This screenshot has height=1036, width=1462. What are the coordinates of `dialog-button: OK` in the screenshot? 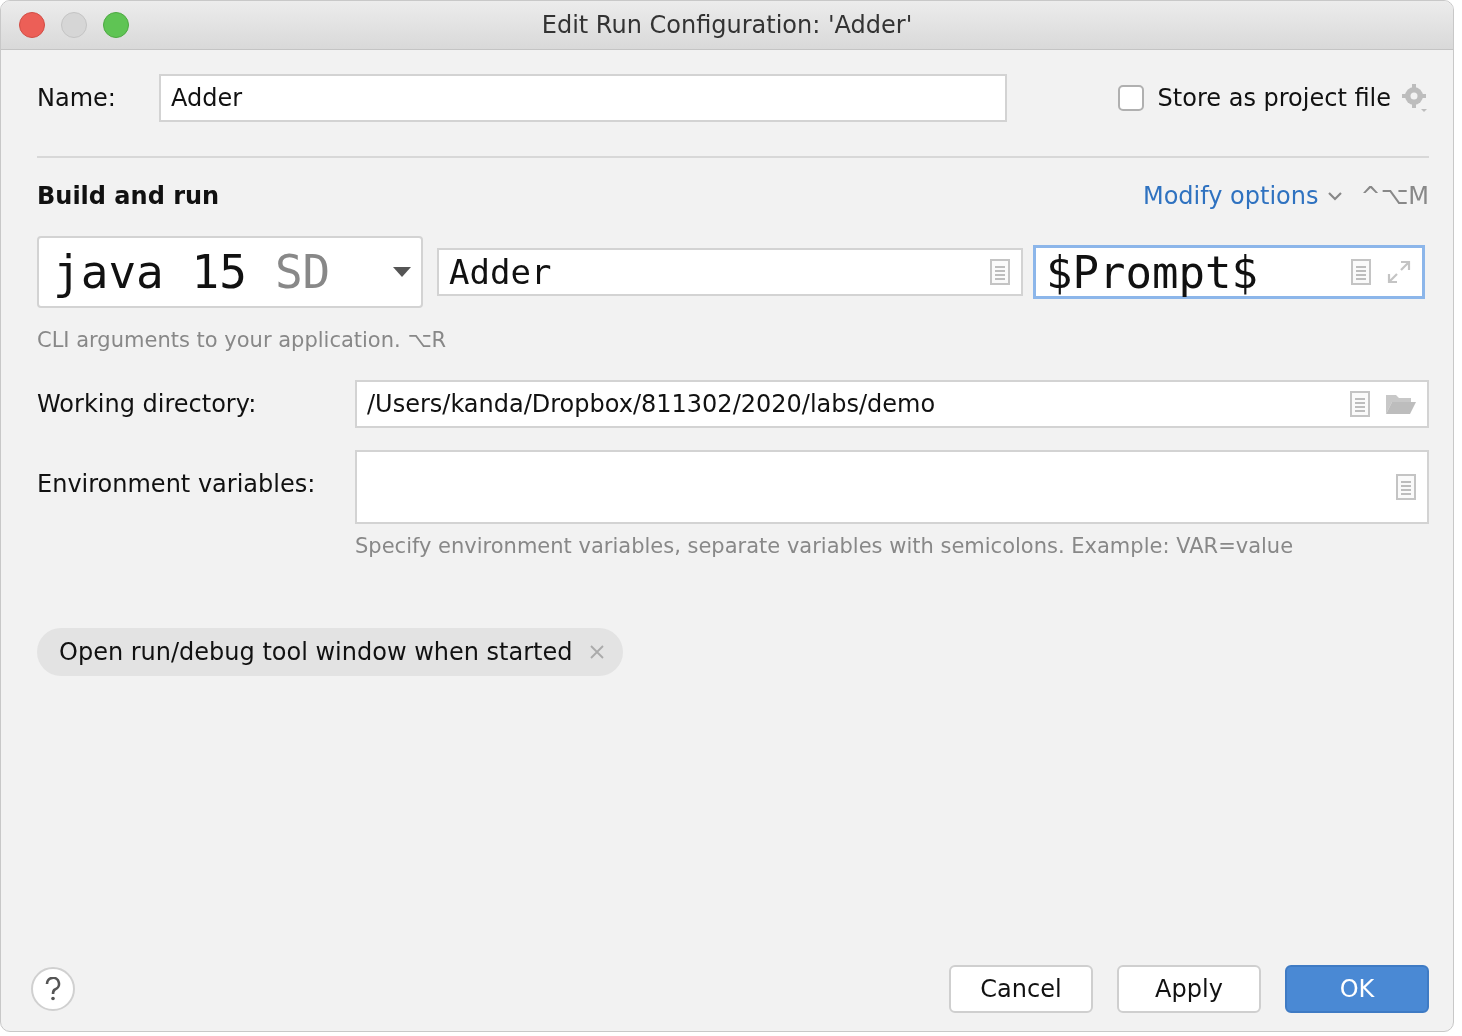 It's located at (1357, 989).